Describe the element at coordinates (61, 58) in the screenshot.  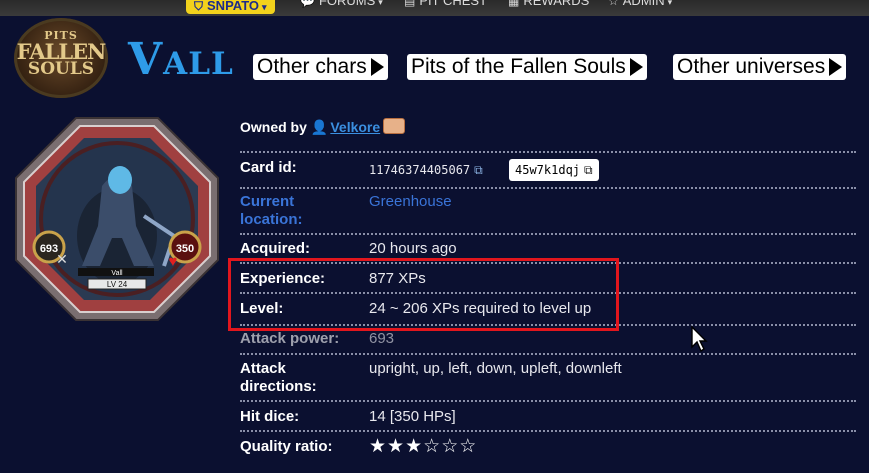
I see `site-logo: PITS FALLEN SOULS` at that location.